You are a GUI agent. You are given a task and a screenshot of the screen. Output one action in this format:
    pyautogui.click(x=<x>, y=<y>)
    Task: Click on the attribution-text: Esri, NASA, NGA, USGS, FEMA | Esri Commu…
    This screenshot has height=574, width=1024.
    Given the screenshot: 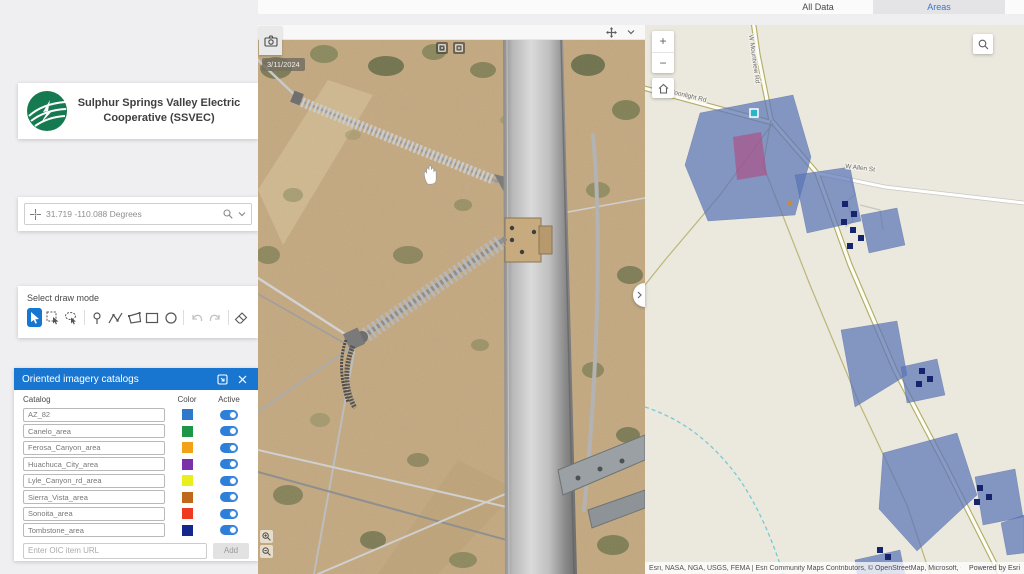 What is the action you would take?
    pyautogui.click(x=805, y=568)
    